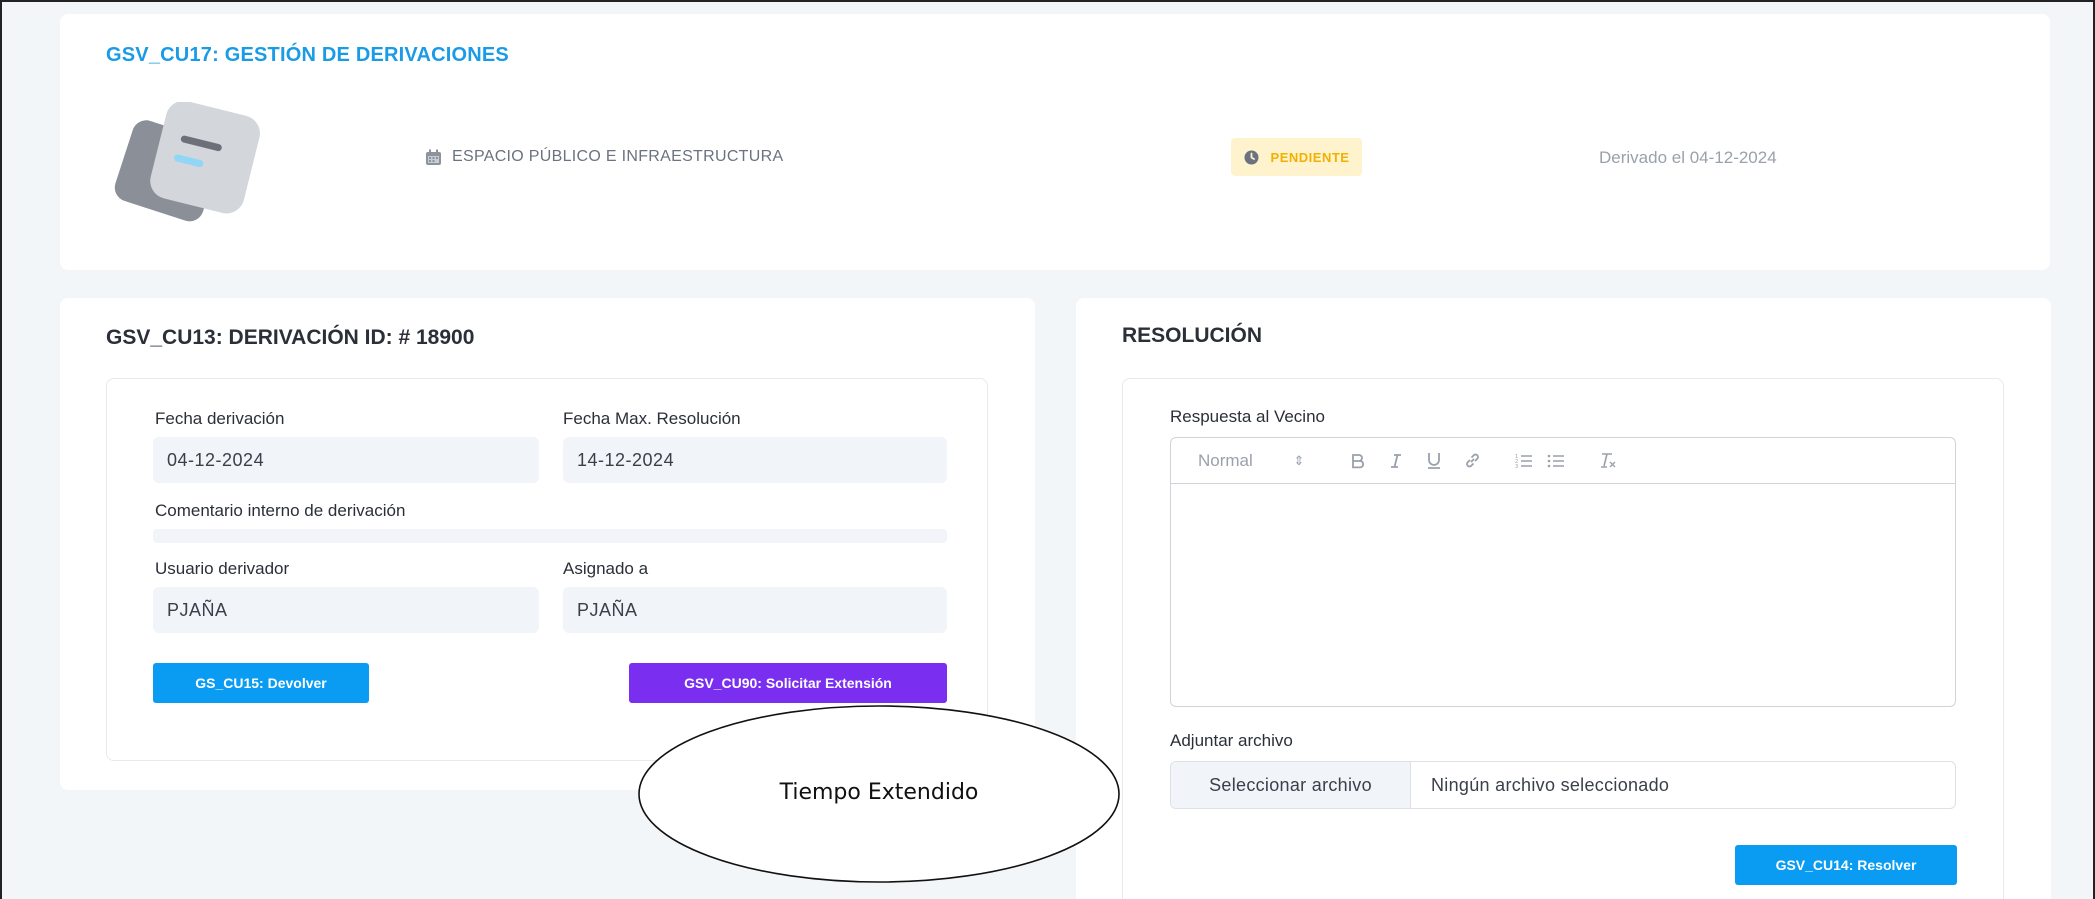 The width and height of the screenshot is (2095, 899). What do you see at coordinates (220, 418) in the screenshot?
I see `fecha-derivacion-label: Fecha derivación` at bounding box center [220, 418].